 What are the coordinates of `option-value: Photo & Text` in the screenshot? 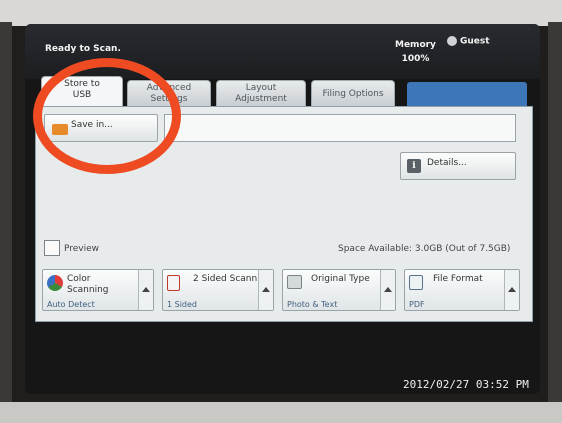 It's located at (312, 304).